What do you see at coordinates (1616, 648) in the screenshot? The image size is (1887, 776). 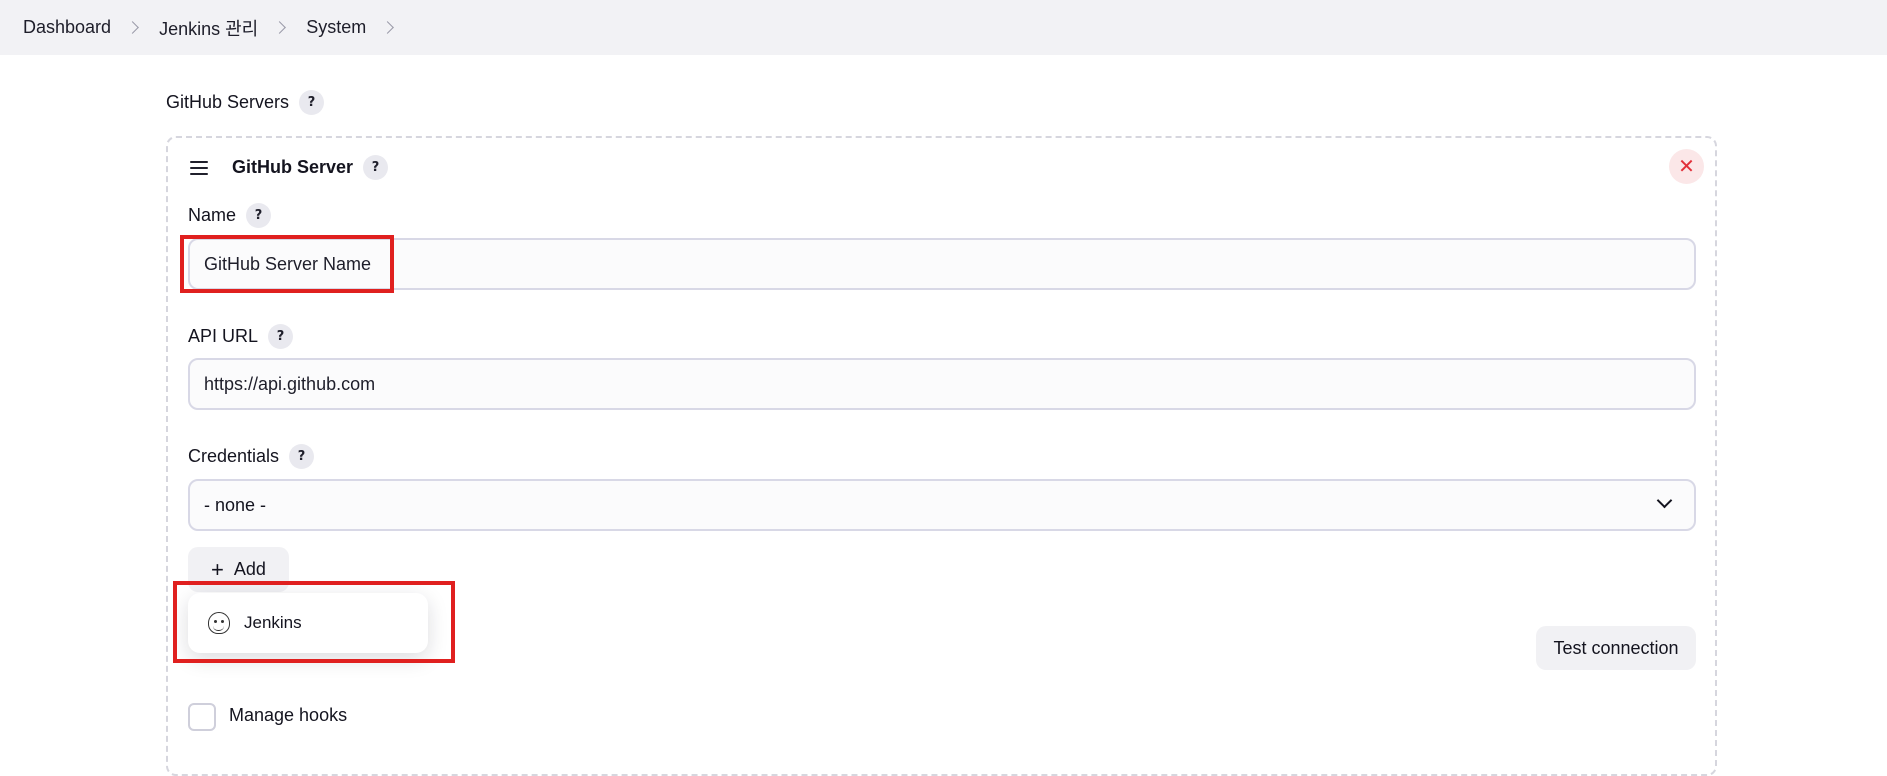 I see `test-connection-button: Test connection` at bounding box center [1616, 648].